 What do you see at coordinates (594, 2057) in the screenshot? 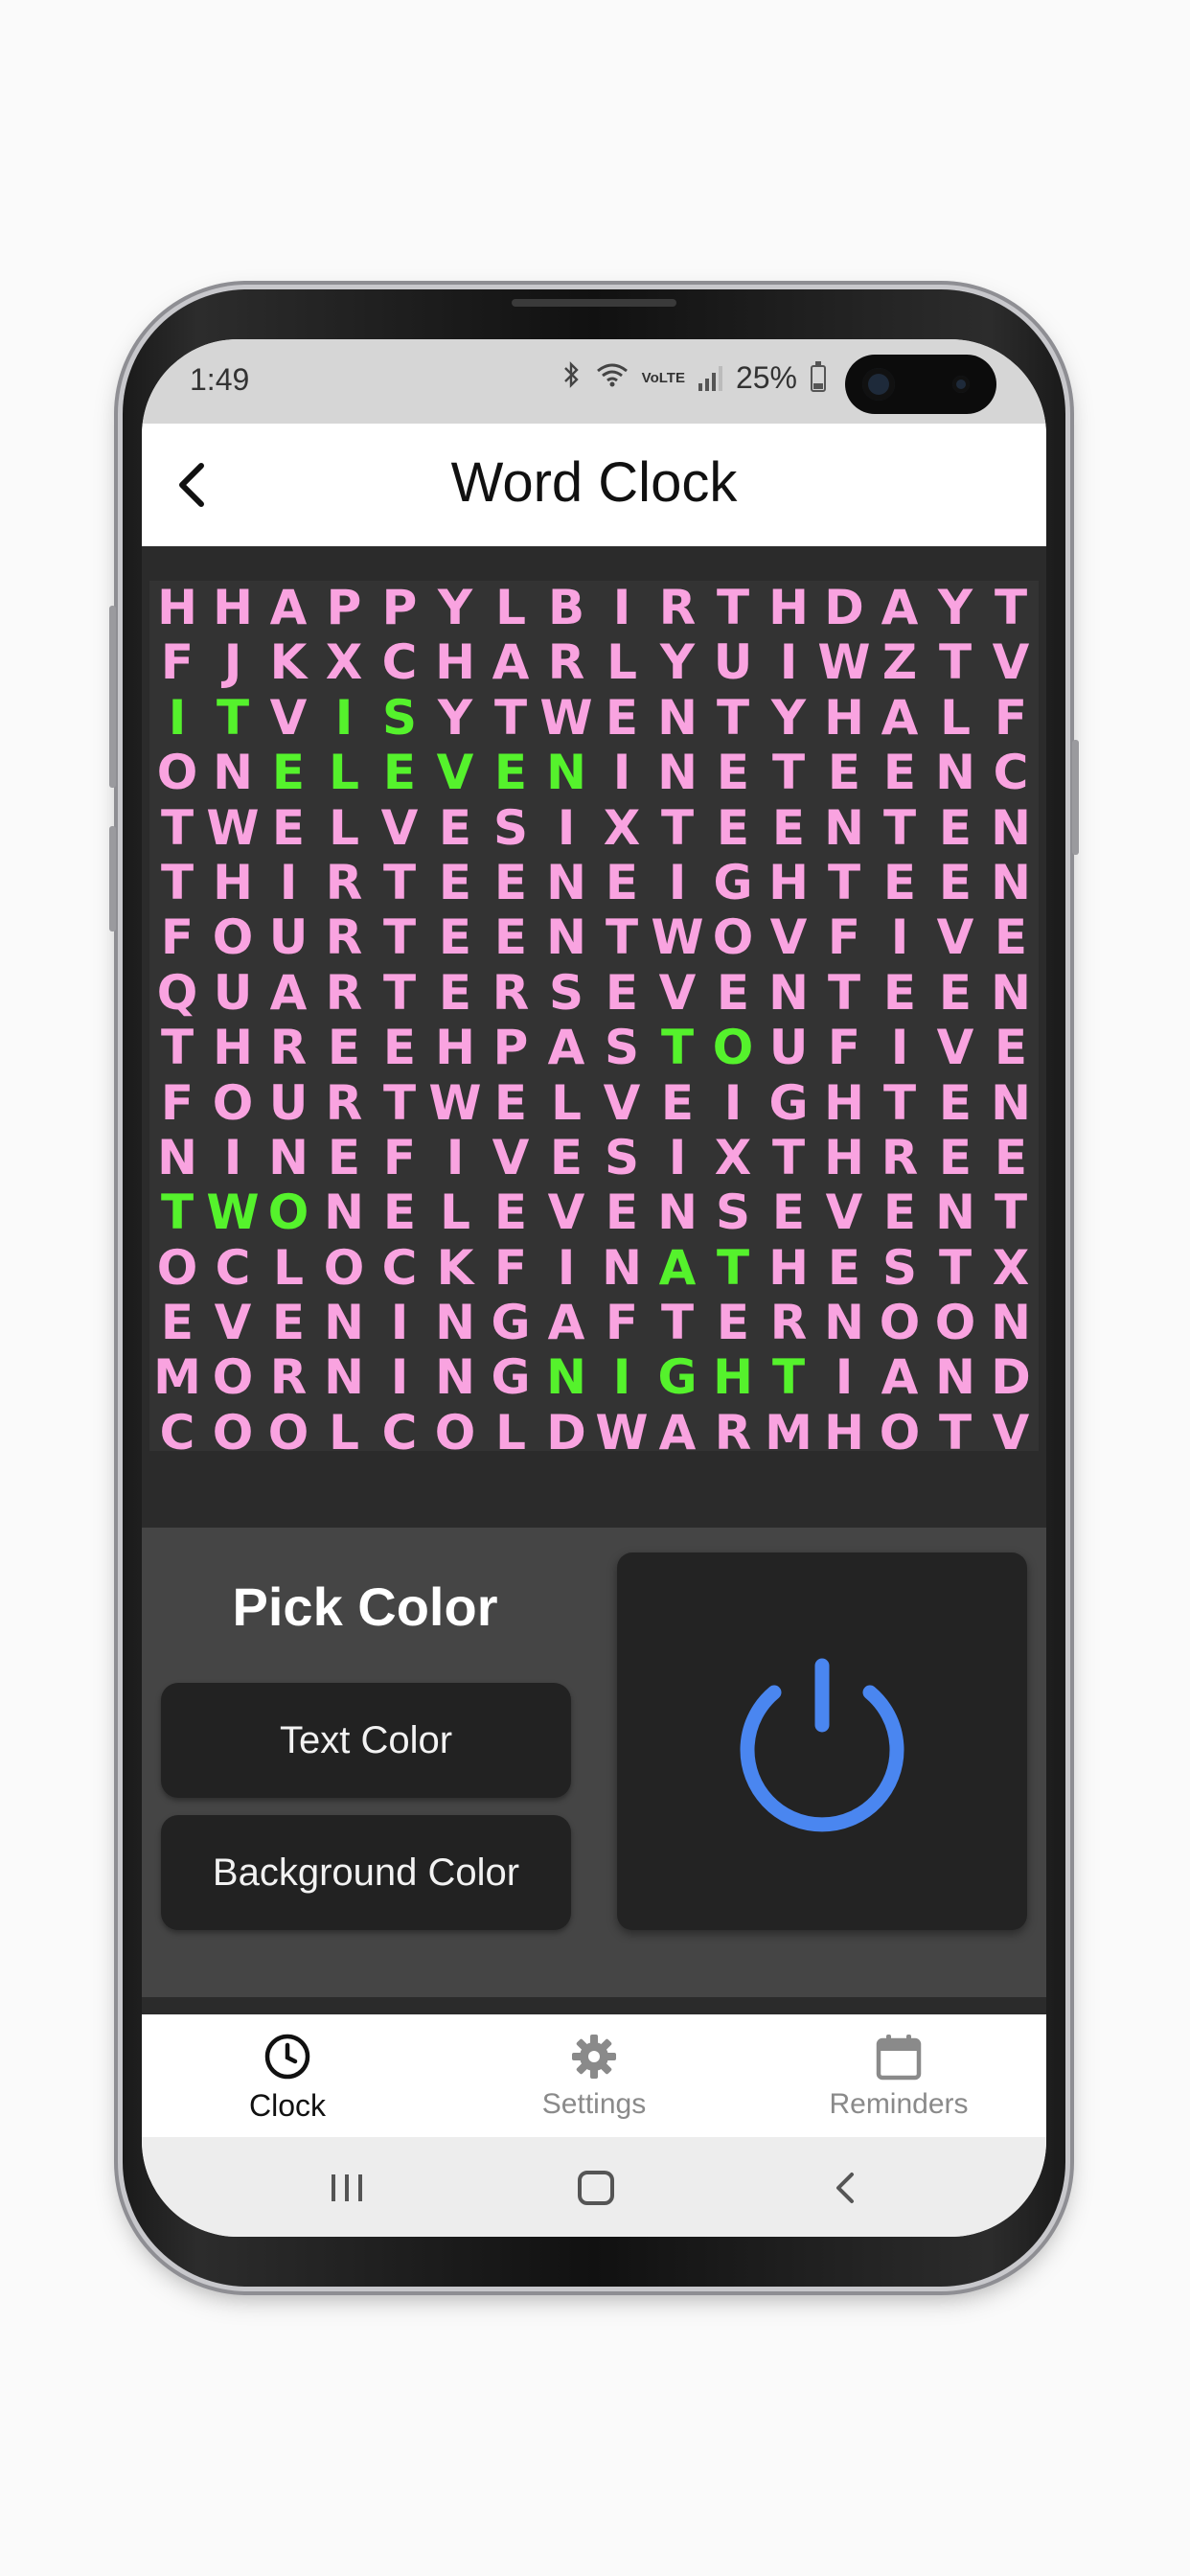
I see `gear-icon` at bounding box center [594, 2057].